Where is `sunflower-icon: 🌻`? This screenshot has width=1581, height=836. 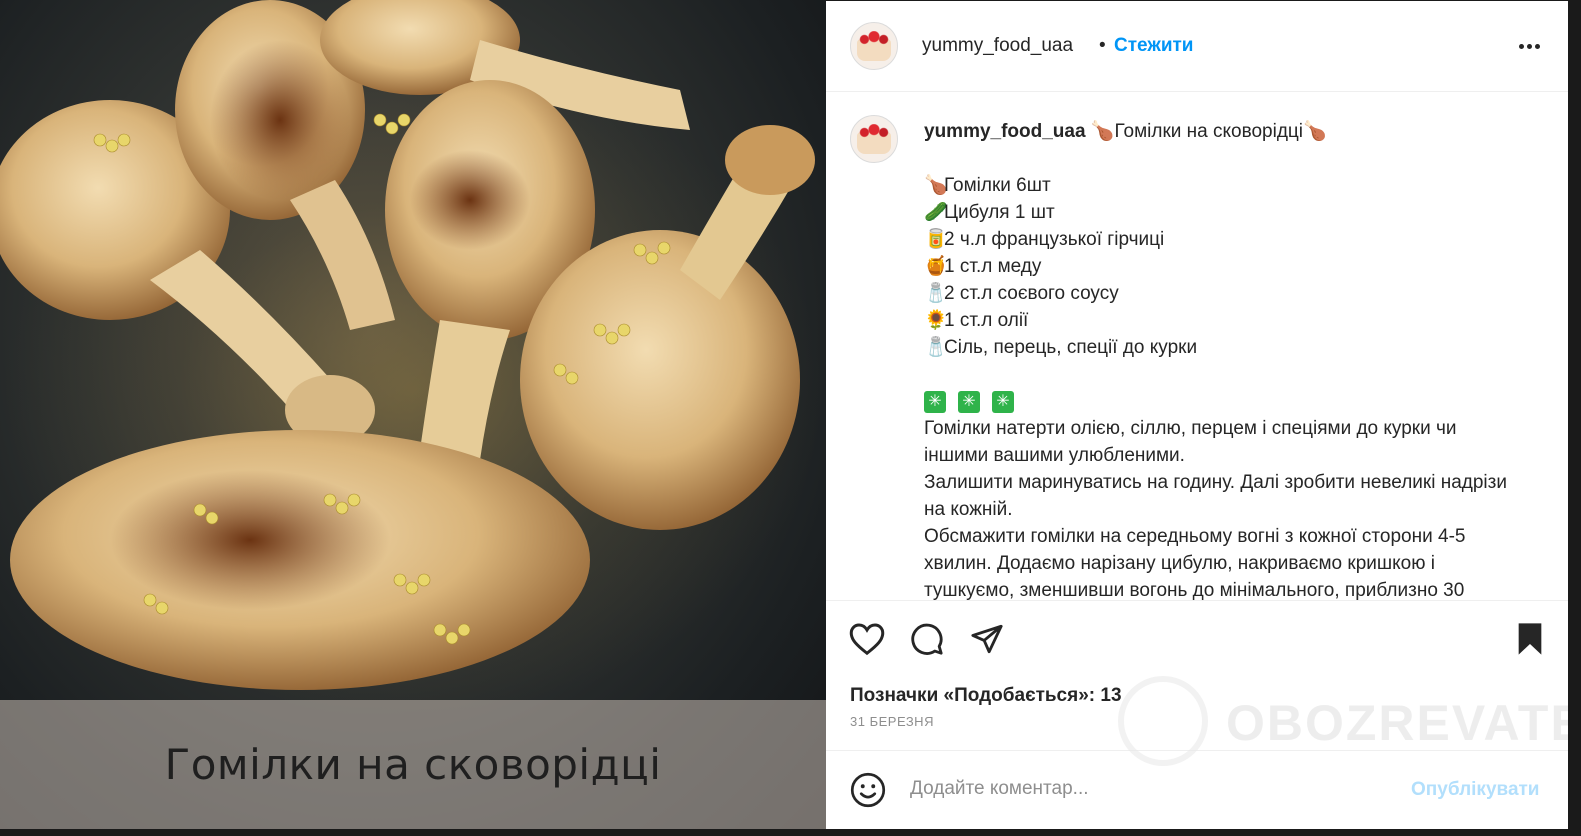 sunflower-icon: 🌻 is located at coordinates (936, 320).